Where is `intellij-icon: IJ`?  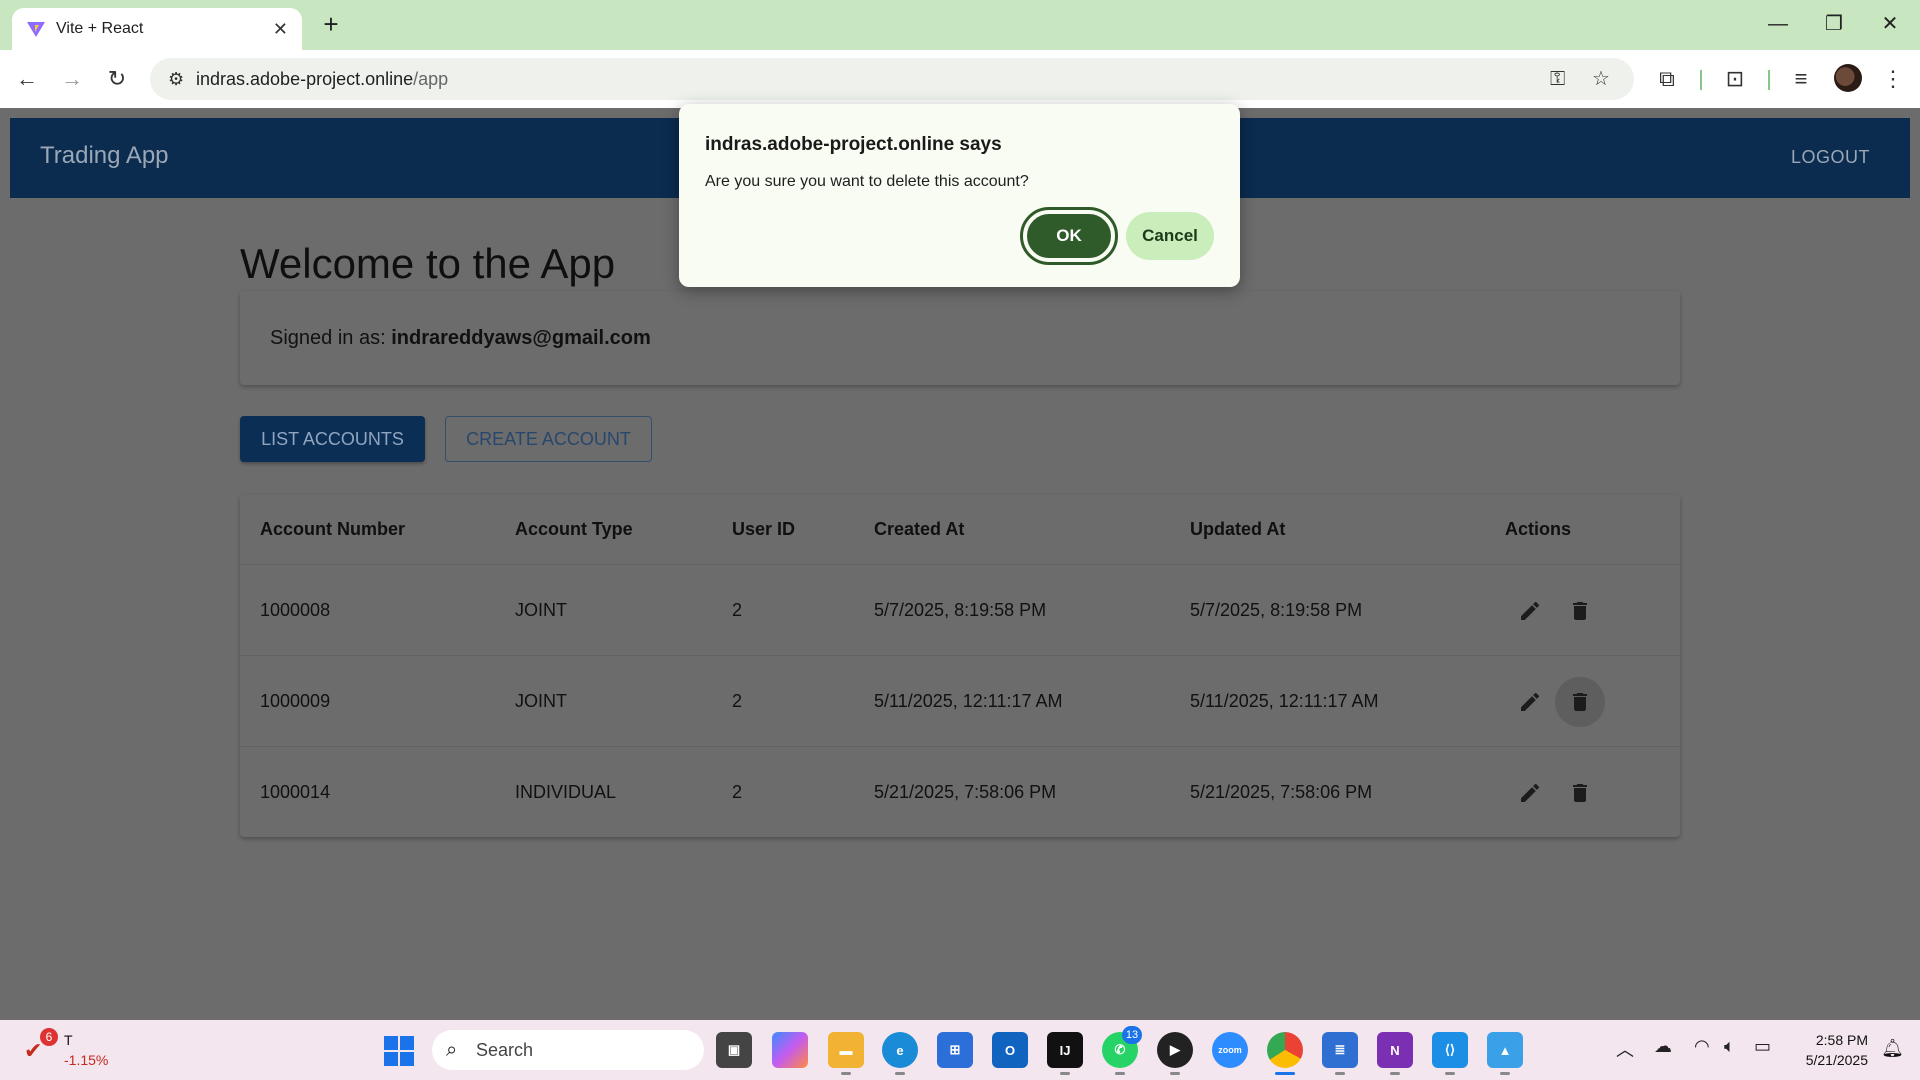
intellij-icon: IJ is located at coordinates (1065, 1050).